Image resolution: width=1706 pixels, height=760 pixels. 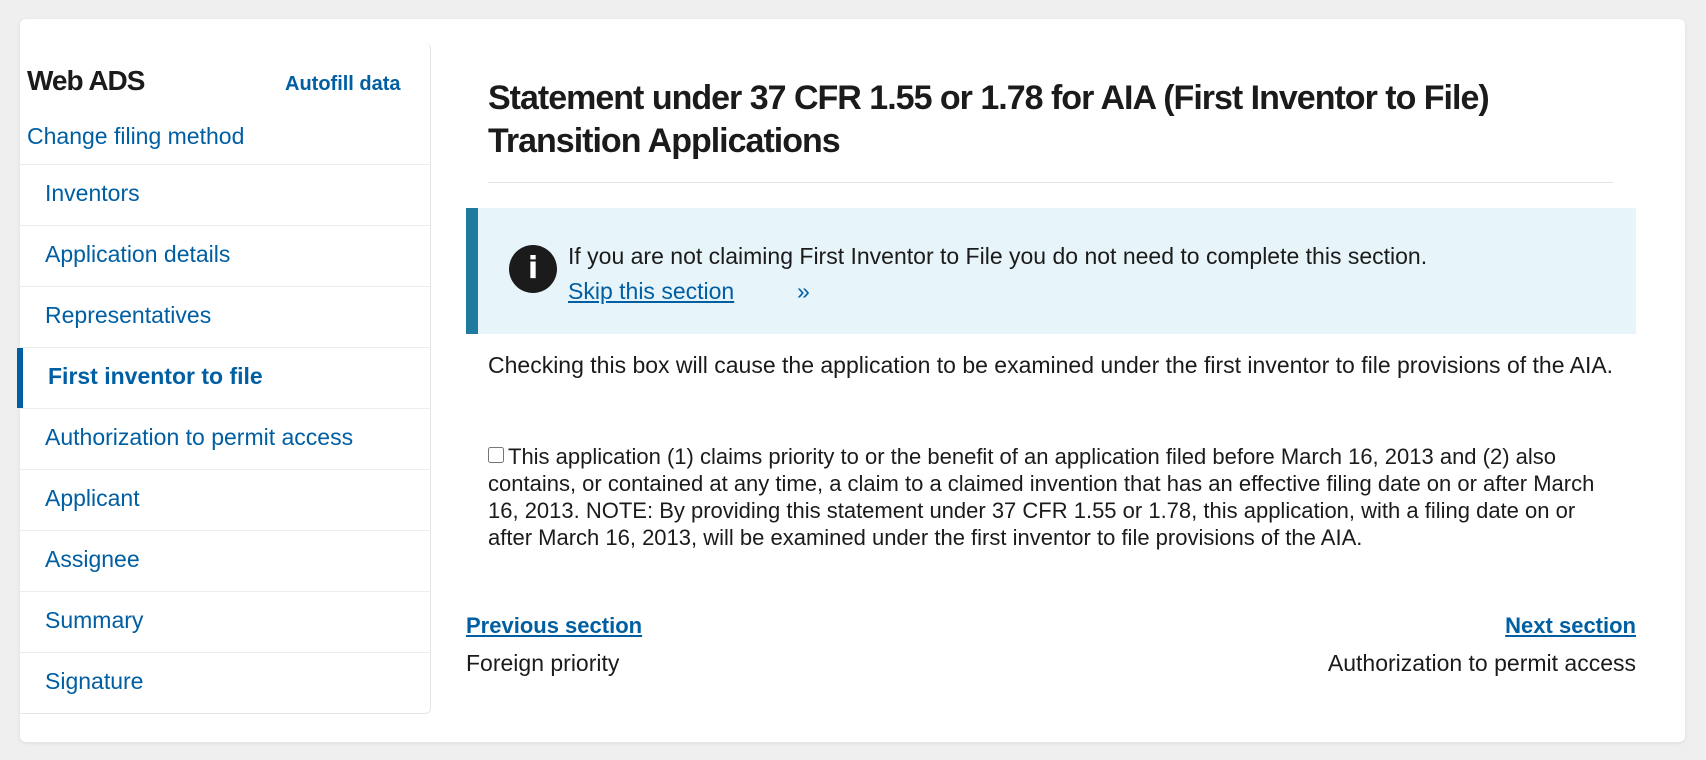 I want to click on sidebar-item-assignee: Assignee, so click(x=225, y=560).